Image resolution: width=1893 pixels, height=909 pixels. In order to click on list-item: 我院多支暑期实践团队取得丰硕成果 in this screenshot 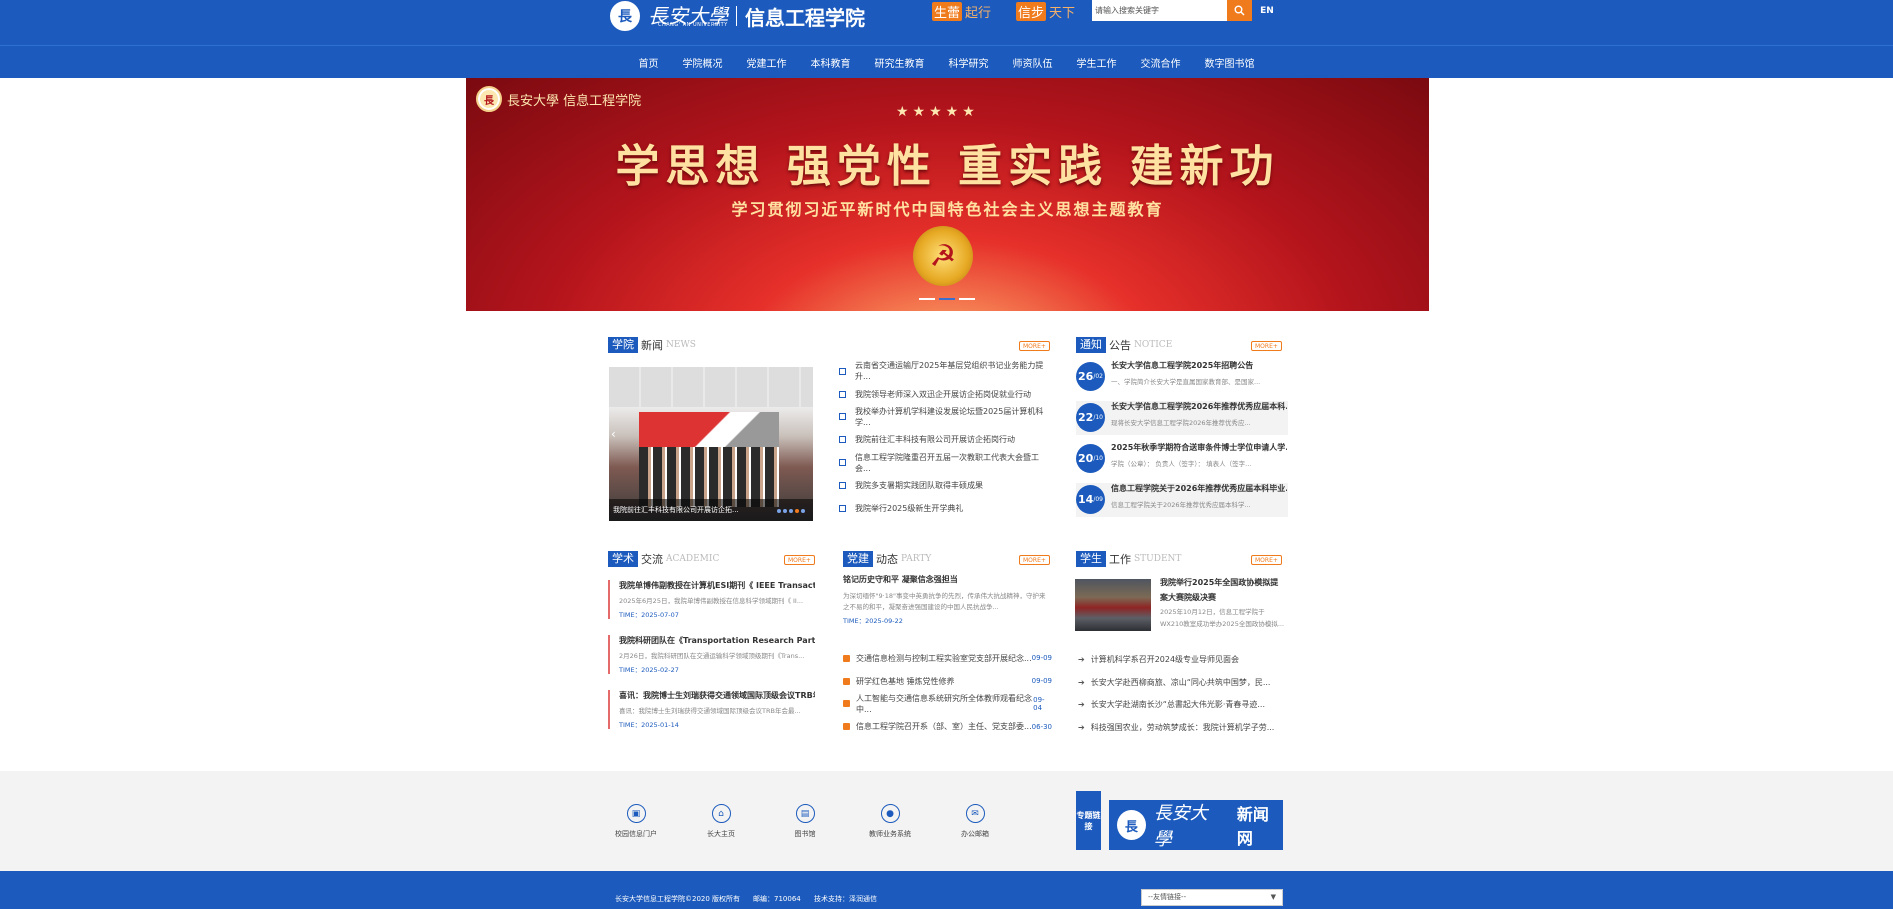, I will do `click(944, 485)`.